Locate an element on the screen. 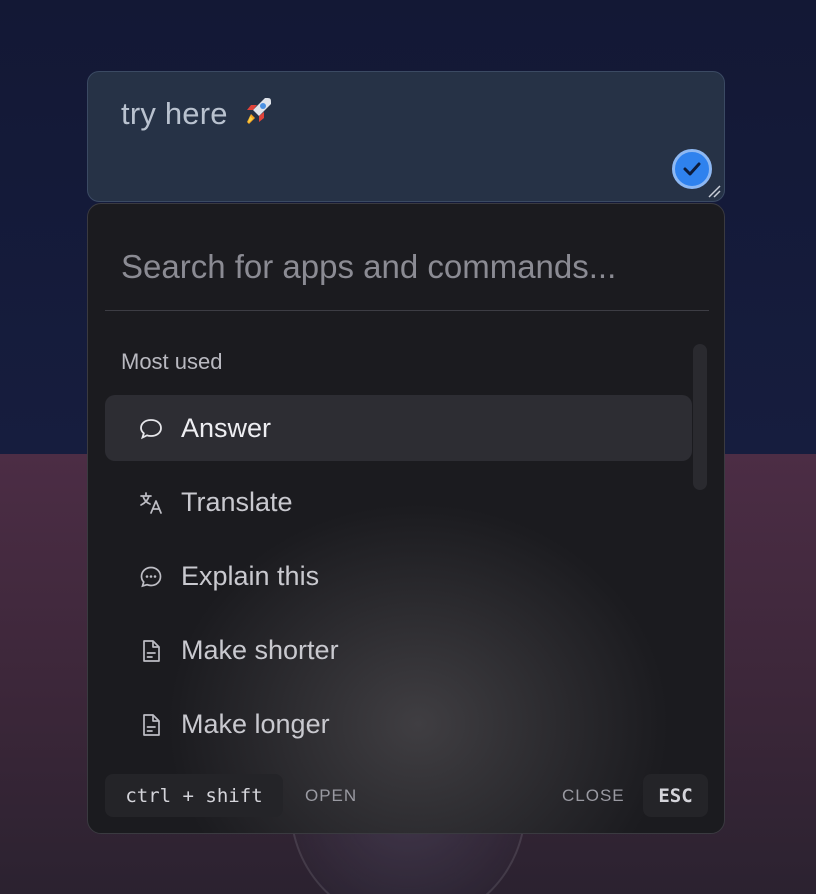  command-label: Explain this is located at coordinates (250, 576).